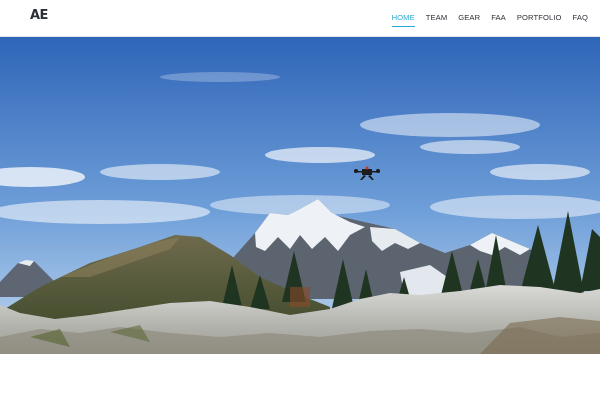  Describe the element at coordinates (490, 20) in the screenshot. I see `main-nav: HOME TEAM GEAR FAA PORTFOLIO FAQ` at that location.